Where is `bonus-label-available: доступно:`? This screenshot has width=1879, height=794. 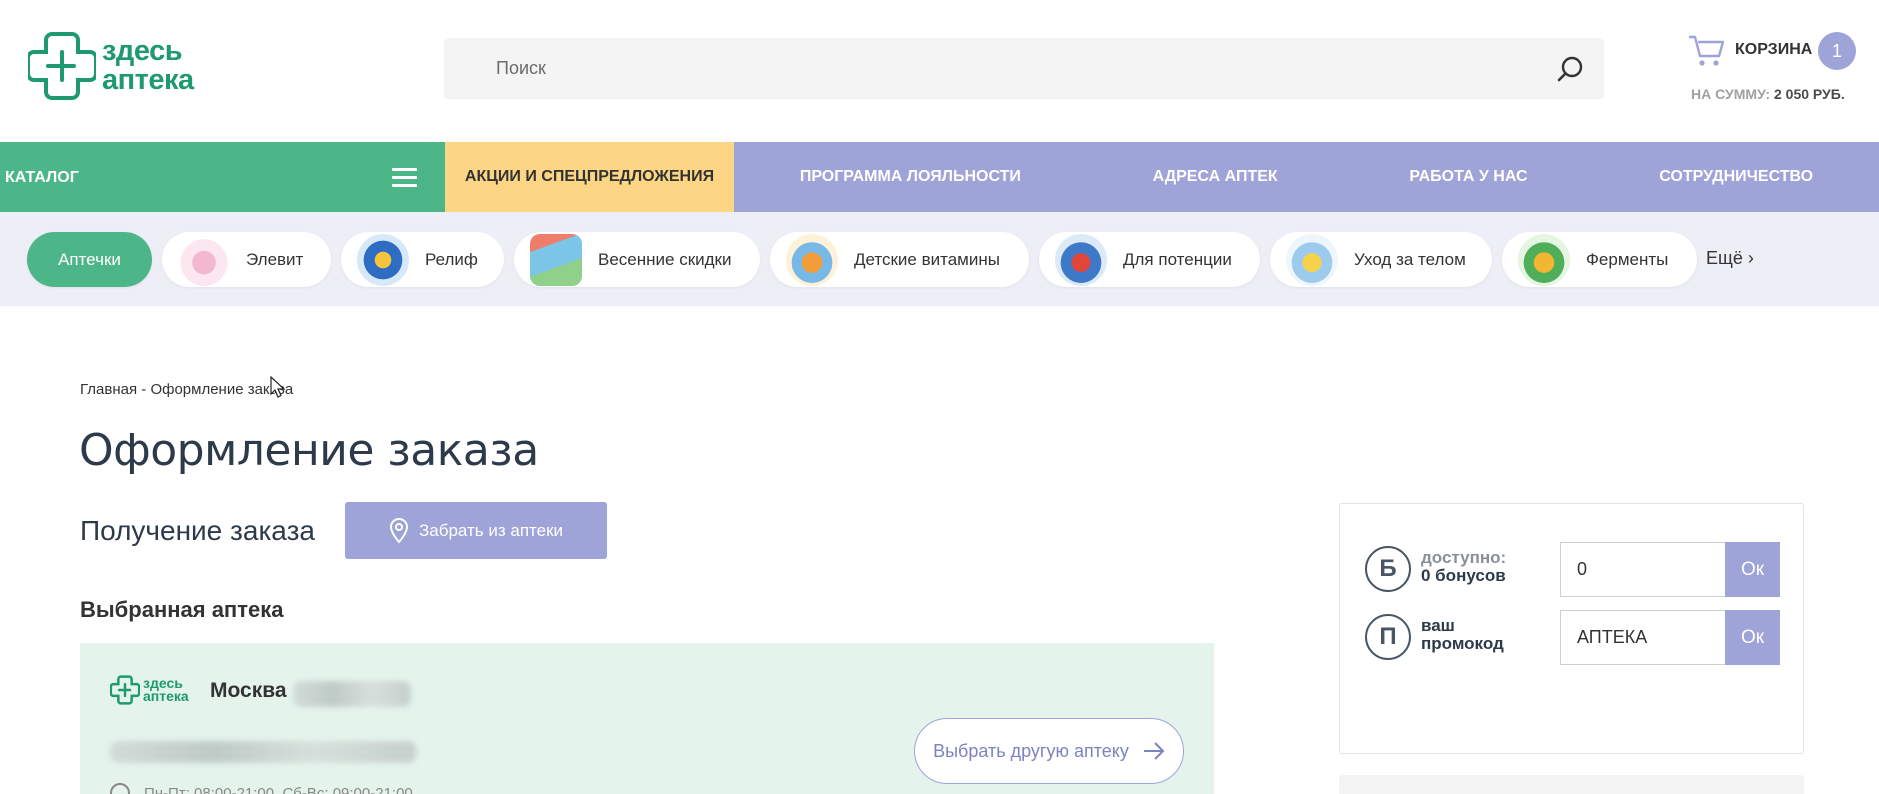 bonus-label-available: доступно: is located at coordinates (1464, 557).